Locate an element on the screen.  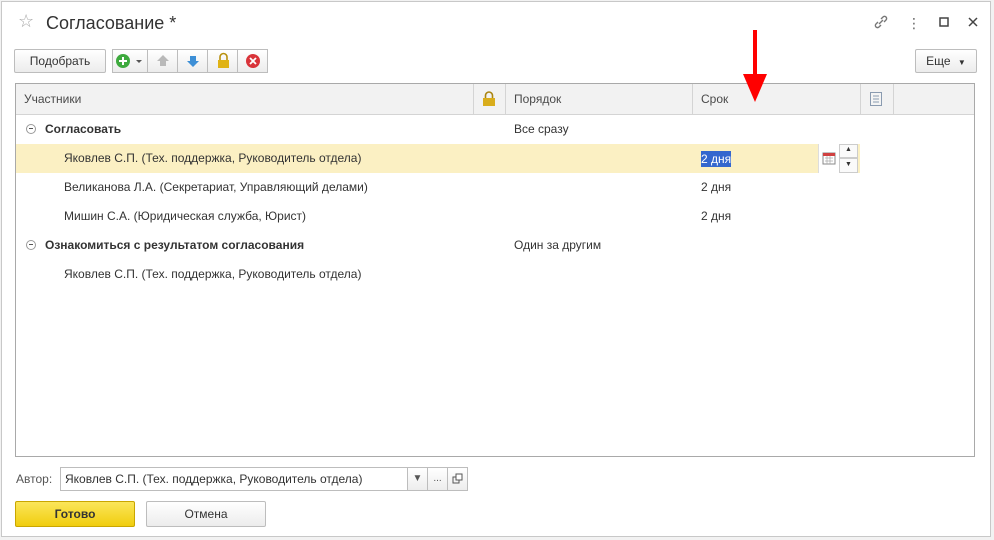
author-label: Автор: is located at coordinates (34, 479).